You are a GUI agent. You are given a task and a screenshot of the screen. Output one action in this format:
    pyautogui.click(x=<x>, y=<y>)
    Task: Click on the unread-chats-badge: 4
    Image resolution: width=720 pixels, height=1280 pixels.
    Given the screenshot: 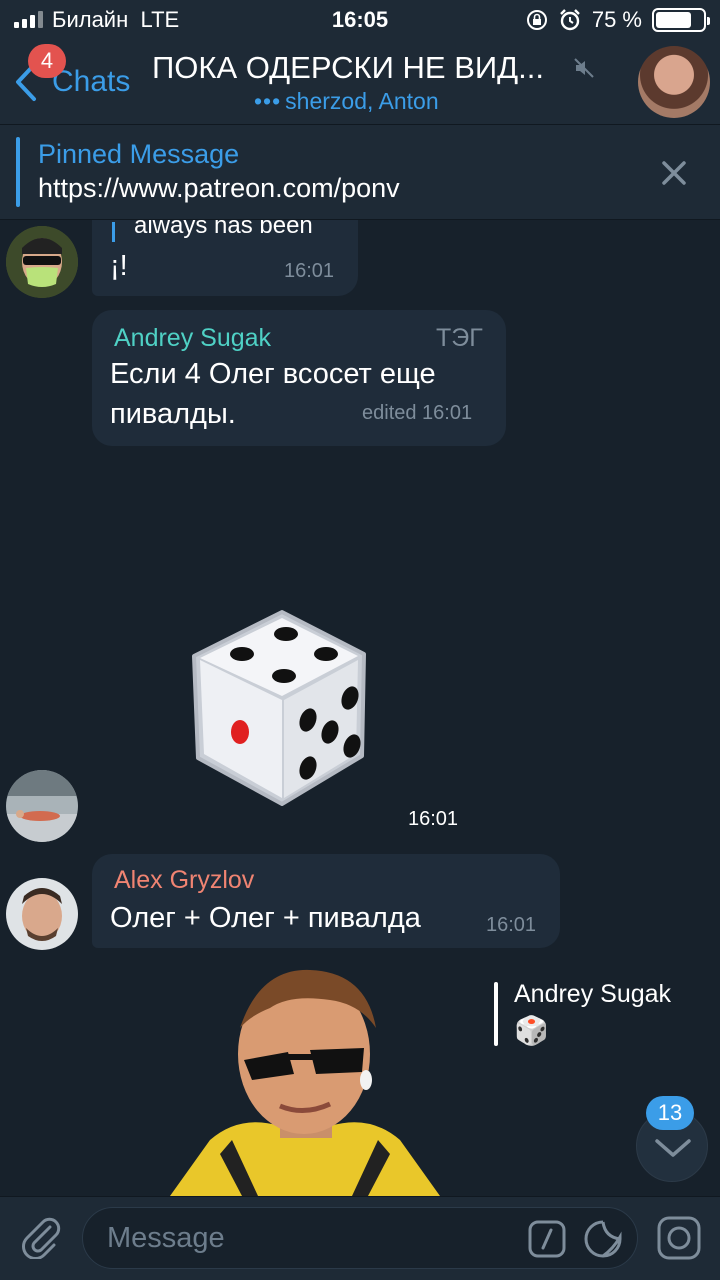 What is the action you would take?
    pyautogui.click(x=47, y=61)
    